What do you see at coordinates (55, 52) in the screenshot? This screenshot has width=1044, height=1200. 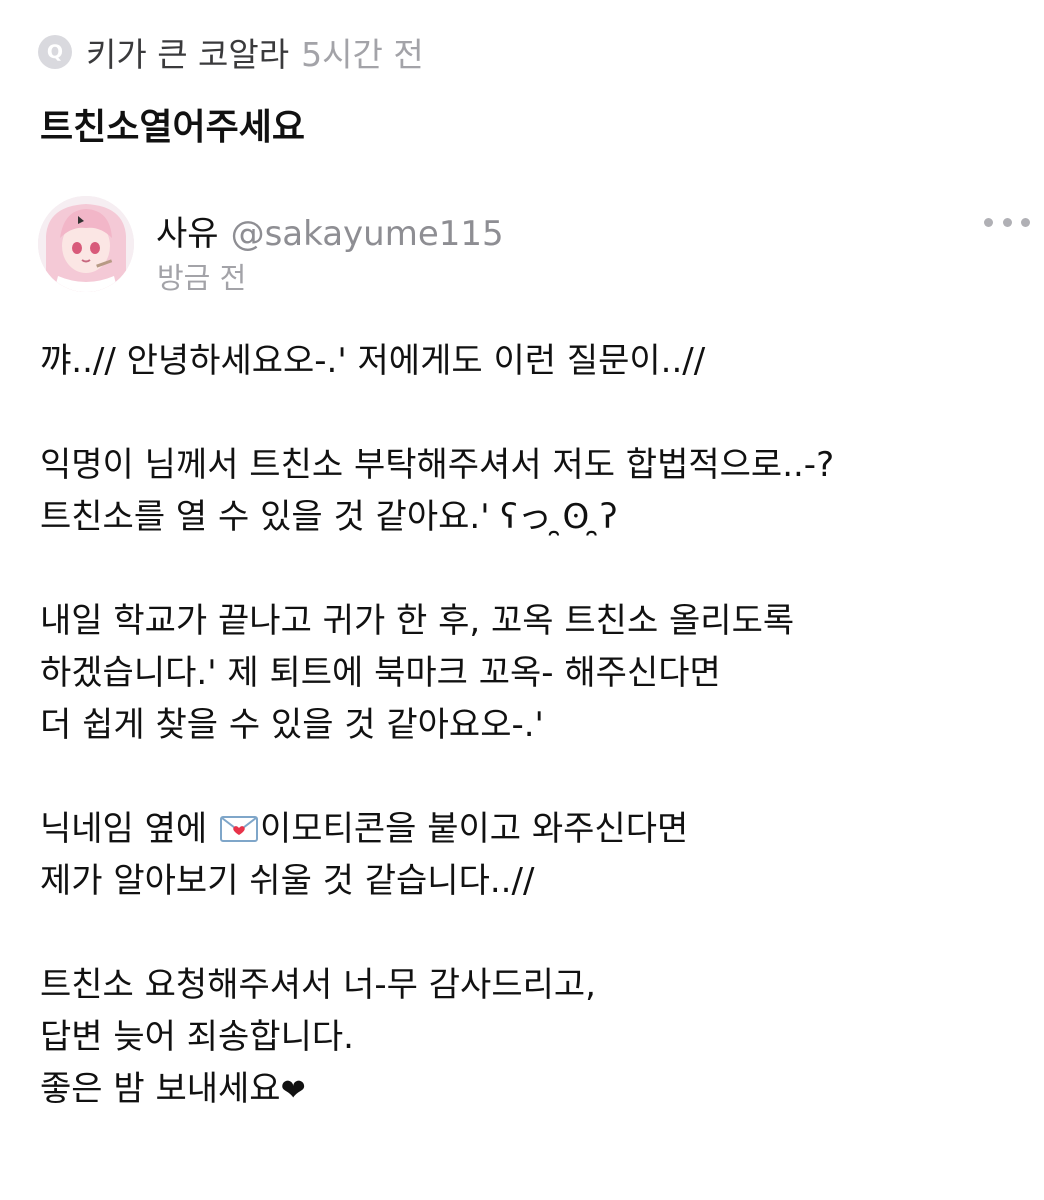 I see `question-icon: Q` at bounding box center [55, 52].